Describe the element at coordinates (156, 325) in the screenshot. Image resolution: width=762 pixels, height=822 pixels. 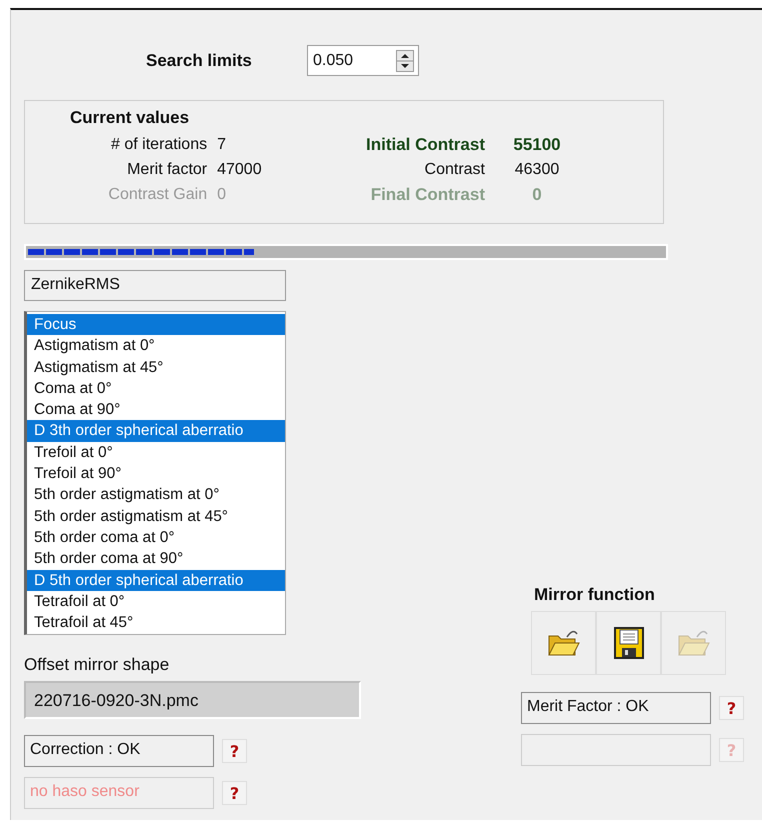
I see `mode-item: Focus` at that location.